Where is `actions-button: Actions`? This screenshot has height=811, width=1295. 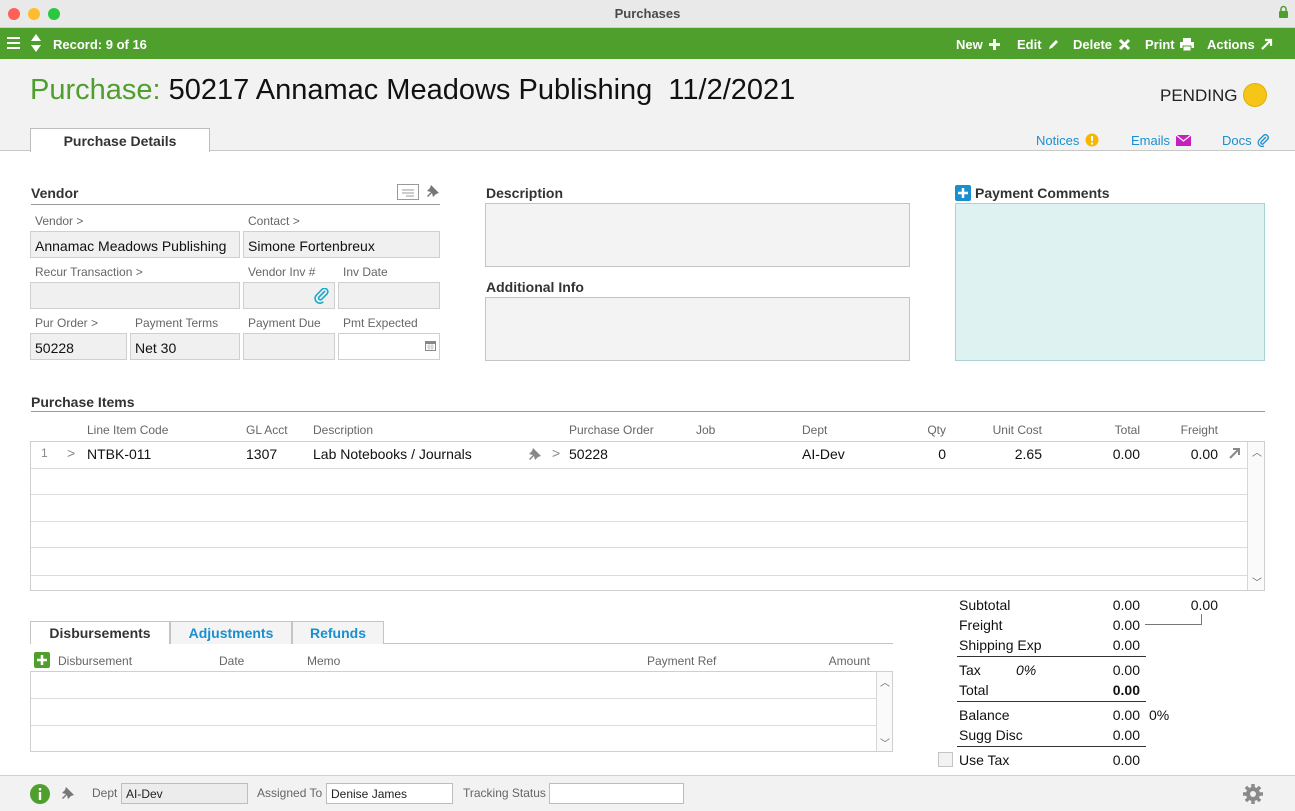
actions-button: Actions is located at coordinates (1240, 44).